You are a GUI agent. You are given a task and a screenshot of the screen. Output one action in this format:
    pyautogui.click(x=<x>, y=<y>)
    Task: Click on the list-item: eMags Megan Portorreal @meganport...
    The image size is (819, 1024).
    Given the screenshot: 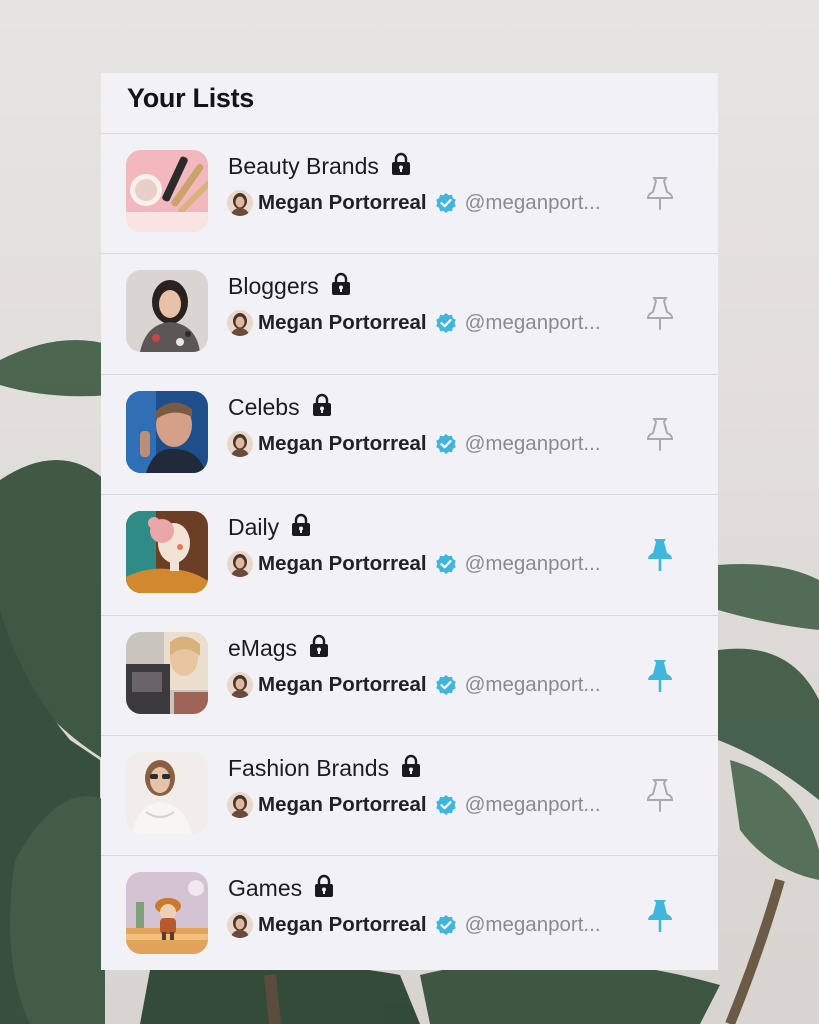 What is the action you would take?
    pyautogui.click(x=409, y=676)
    